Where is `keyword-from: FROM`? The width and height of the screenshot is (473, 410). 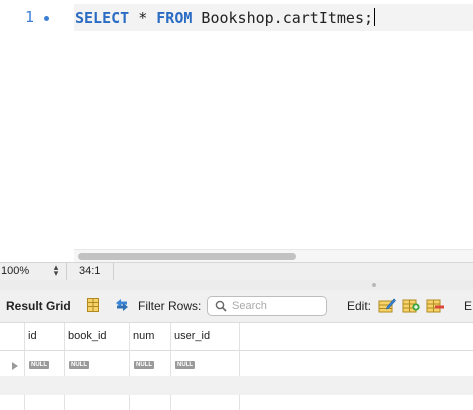 keyword-from: FROM is located at coordinates (174, 18).